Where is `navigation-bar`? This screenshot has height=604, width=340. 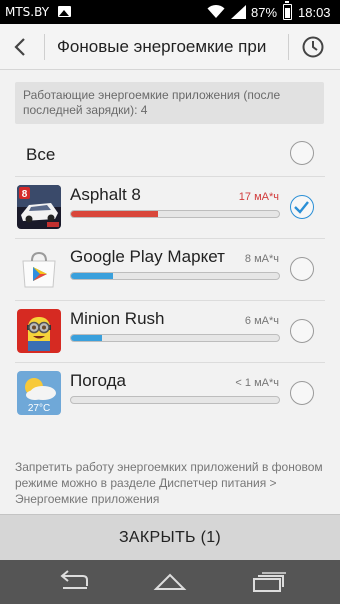 navigation-bar is located at coordinates (170, 582).